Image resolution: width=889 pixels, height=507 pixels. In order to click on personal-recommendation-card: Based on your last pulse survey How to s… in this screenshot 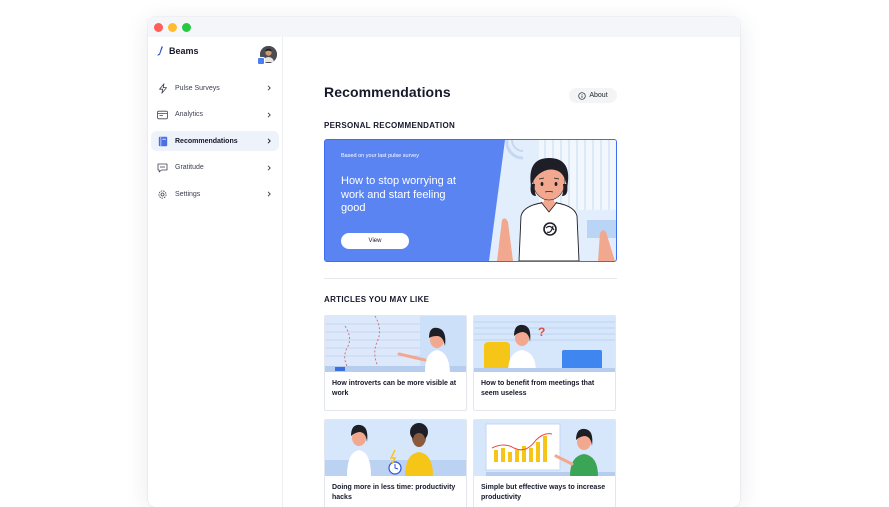, I will do `click(470, 200)`.